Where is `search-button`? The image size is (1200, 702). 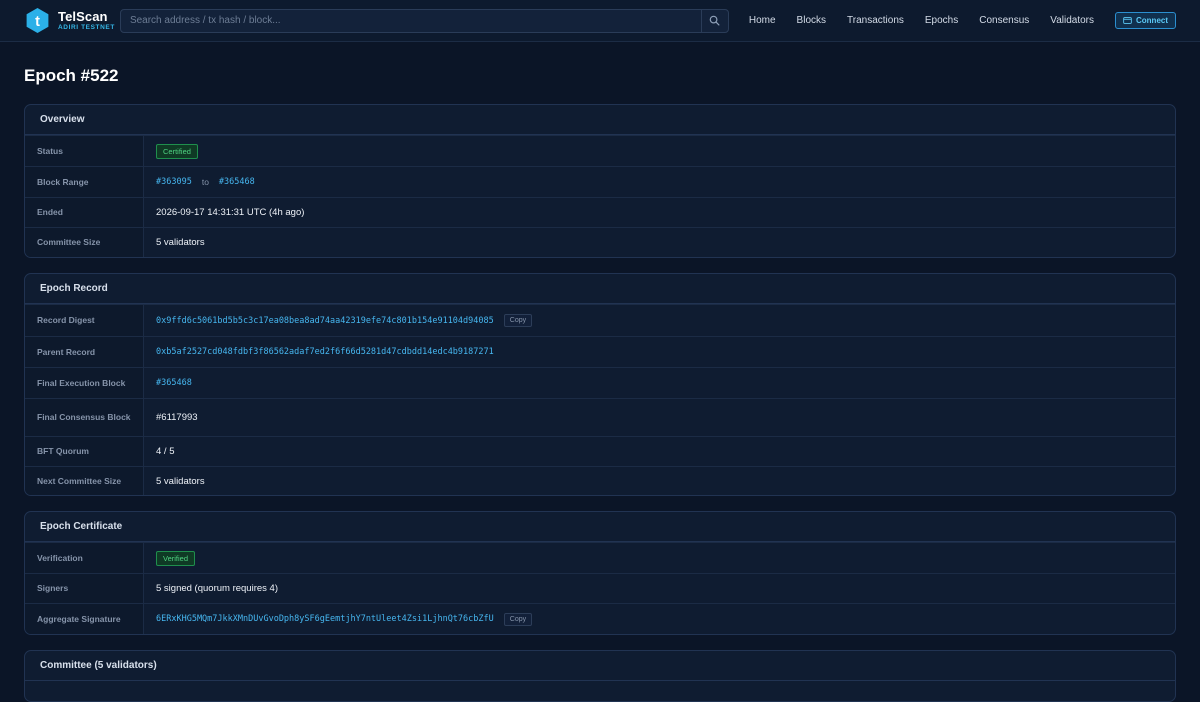
search-button is located at coordinates (714, 20).